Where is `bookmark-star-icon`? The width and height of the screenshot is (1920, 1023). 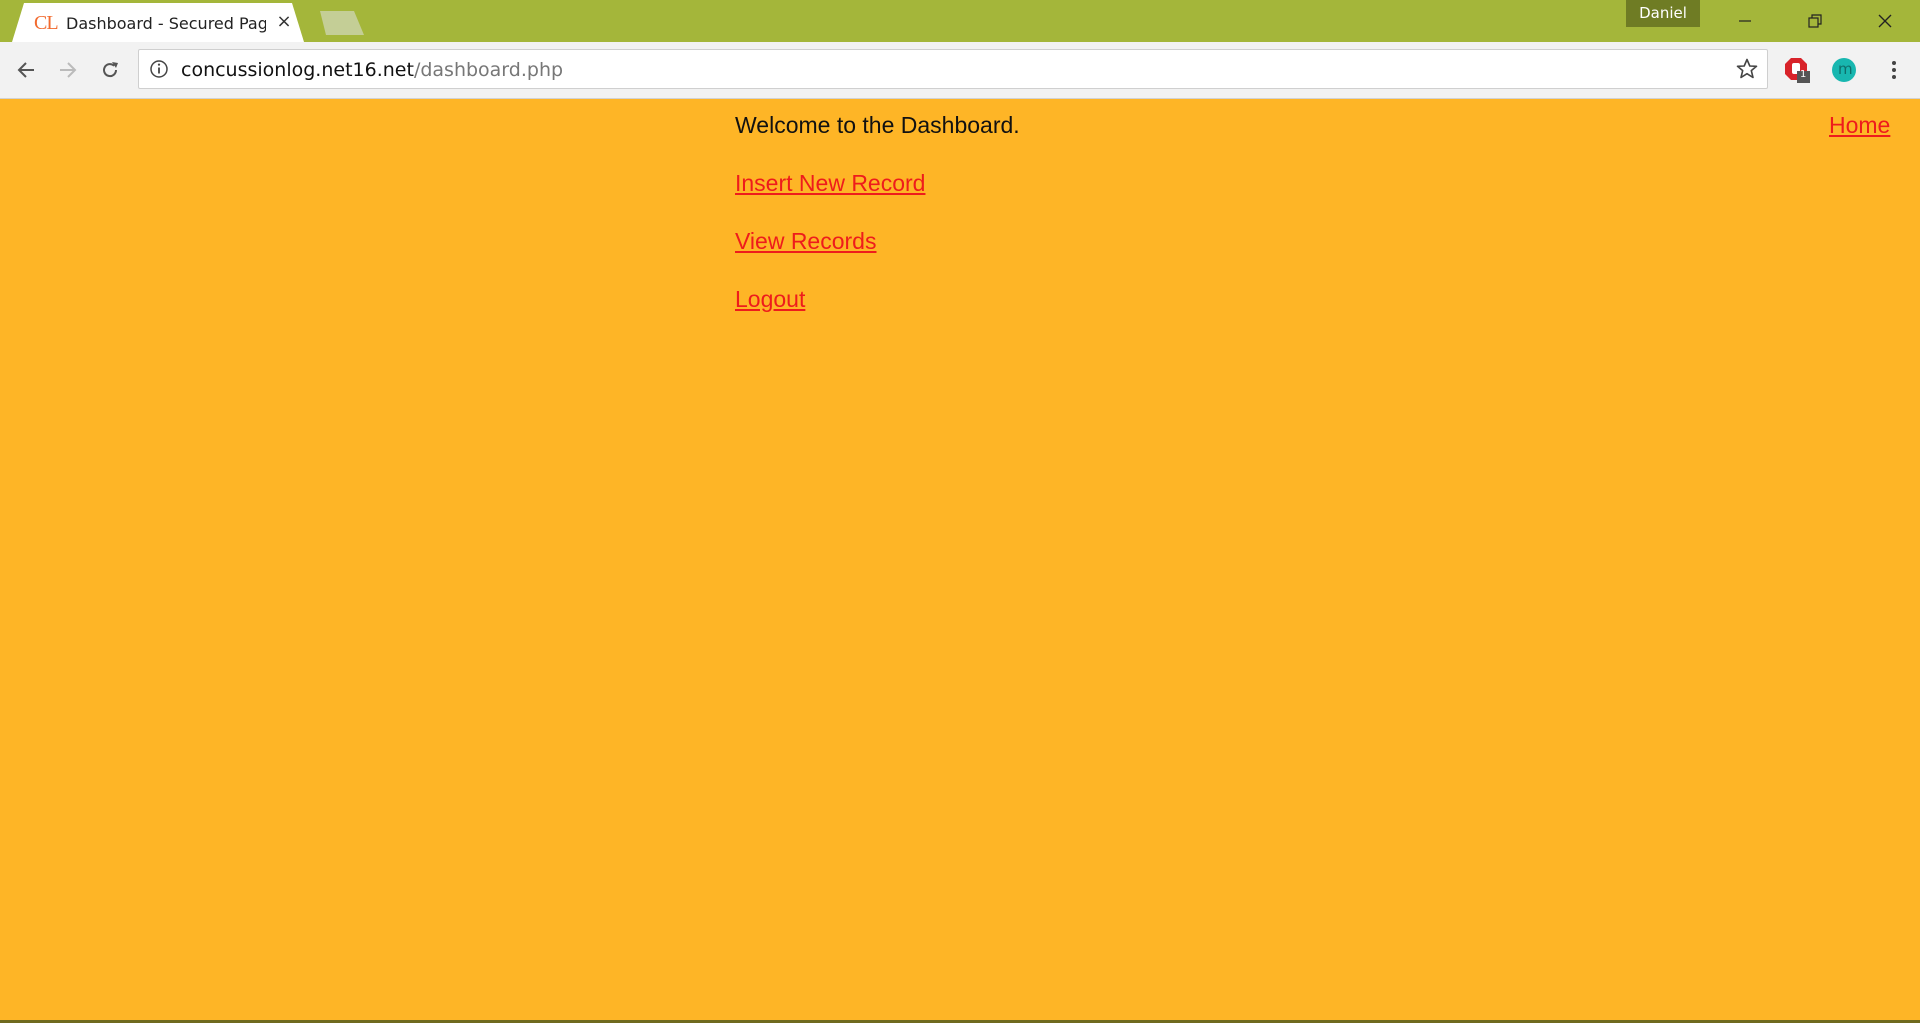 bookmark-star-icon is located at coordinates (1747, 69).